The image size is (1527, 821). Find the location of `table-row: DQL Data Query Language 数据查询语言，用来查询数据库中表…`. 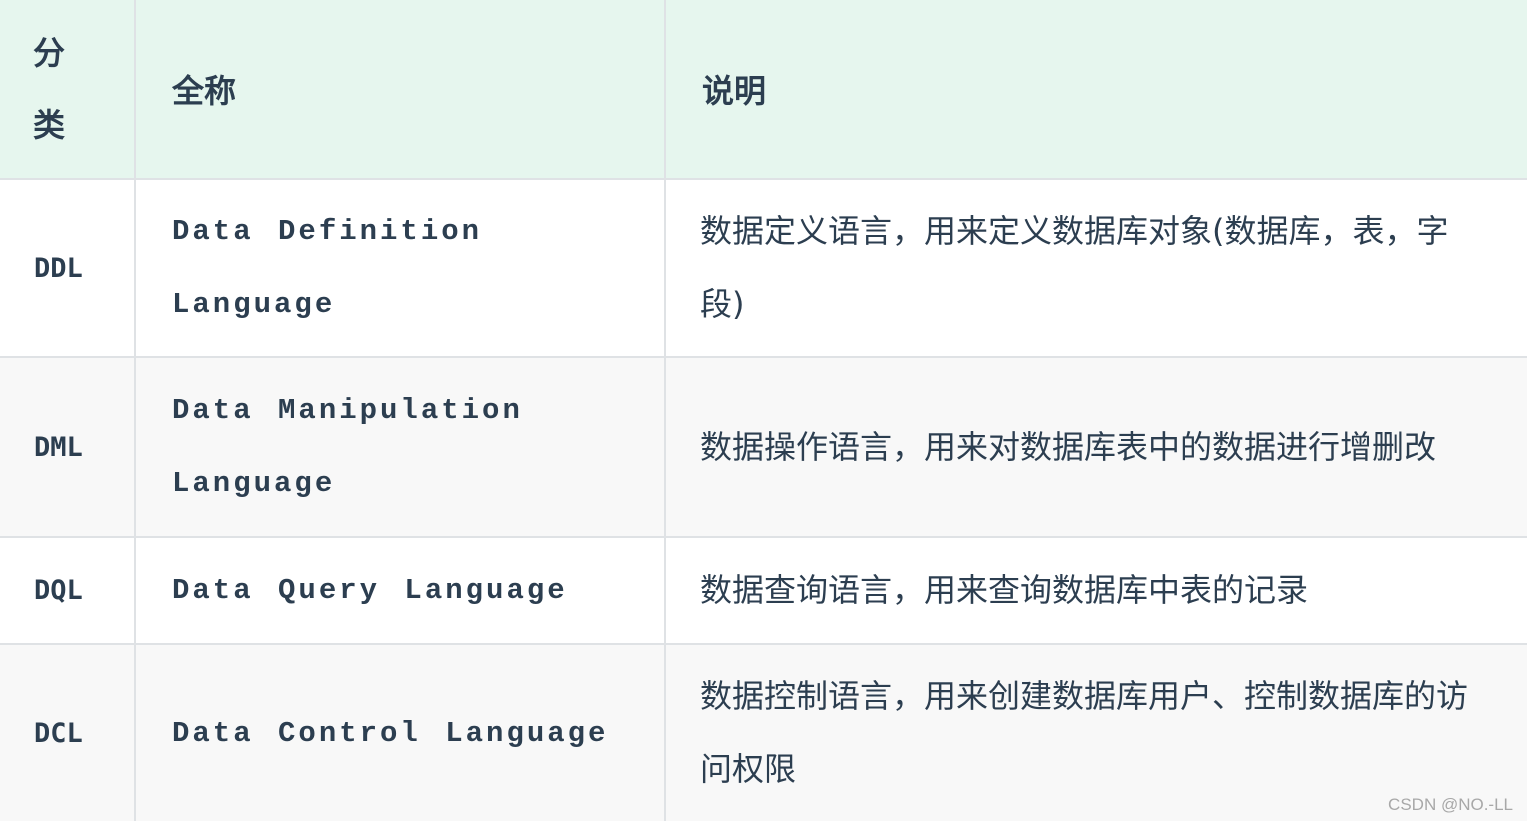

table-row: DQL Data Query Language 数据查询语言，用来查询数据库中表… is located at coordinates (763, 590).